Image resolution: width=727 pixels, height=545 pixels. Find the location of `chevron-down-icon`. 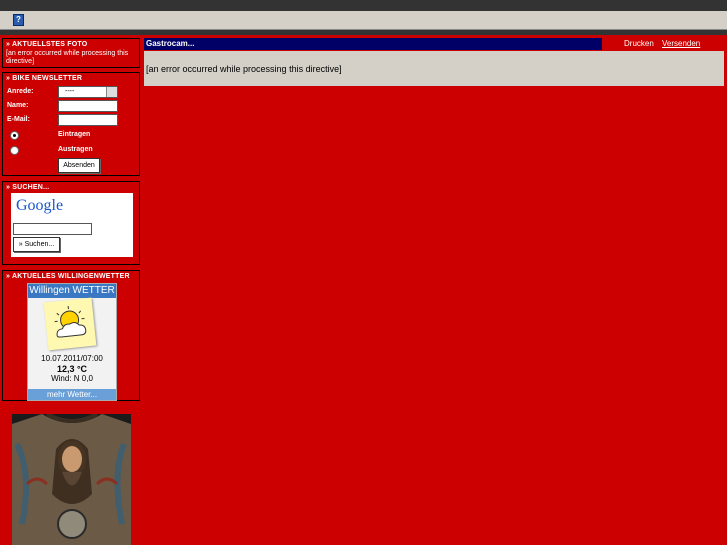

chevron-down-icon is located at coordinates (111, 92).